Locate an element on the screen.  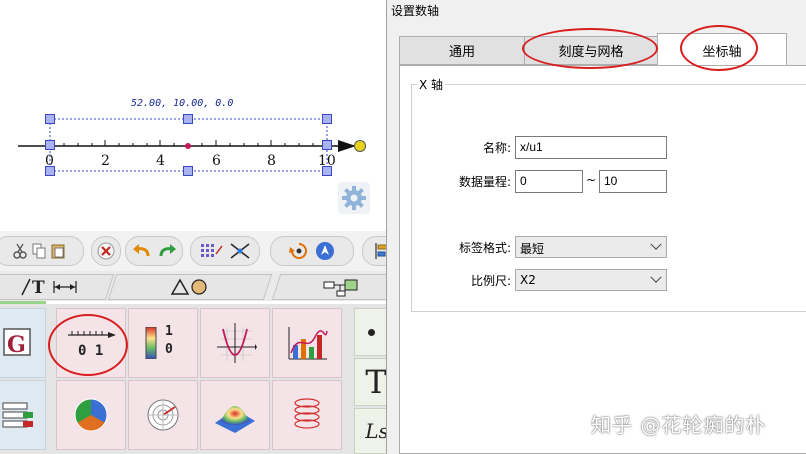
svg-text: T is located at coordinates (38, 287).